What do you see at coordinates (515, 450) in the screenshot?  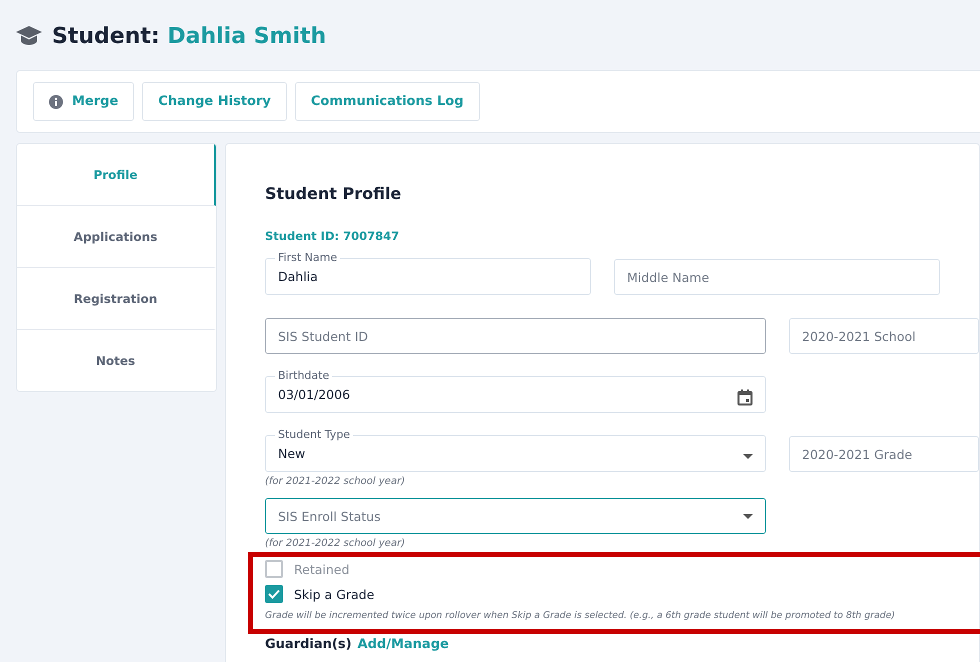 I see `select-field: Student Type New` at bounding box center [515, 450].